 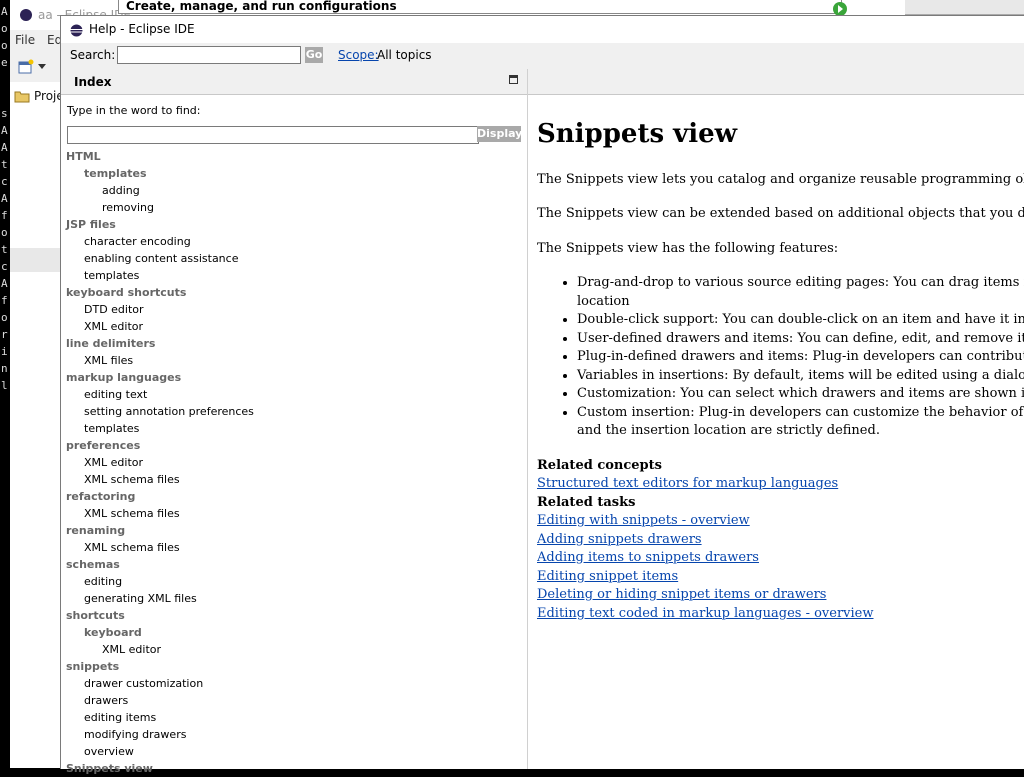 What do you see at coordinates (499, 134) in the screenshot?
I see `display-button: Display` at bounding box center [499, 134].